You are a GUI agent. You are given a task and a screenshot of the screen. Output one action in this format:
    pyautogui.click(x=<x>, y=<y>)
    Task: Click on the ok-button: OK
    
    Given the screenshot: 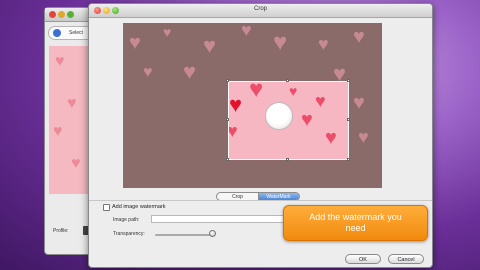 What is the action you would take?
    pyautogui.click(x=363, y=259)
    